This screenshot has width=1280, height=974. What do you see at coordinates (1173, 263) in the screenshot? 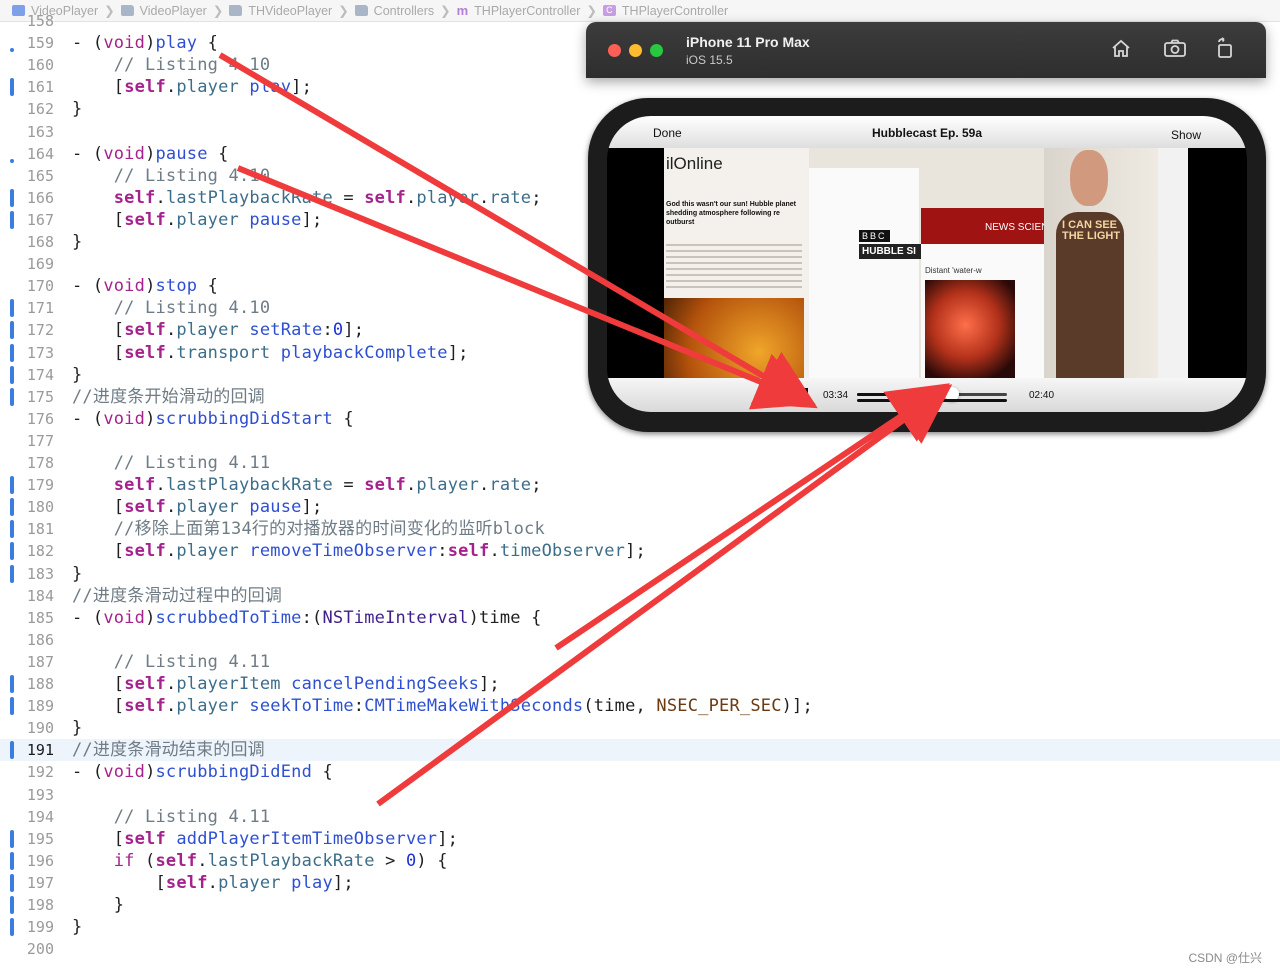
I see `video-news-site-right` at bounding box center [1173, 263].